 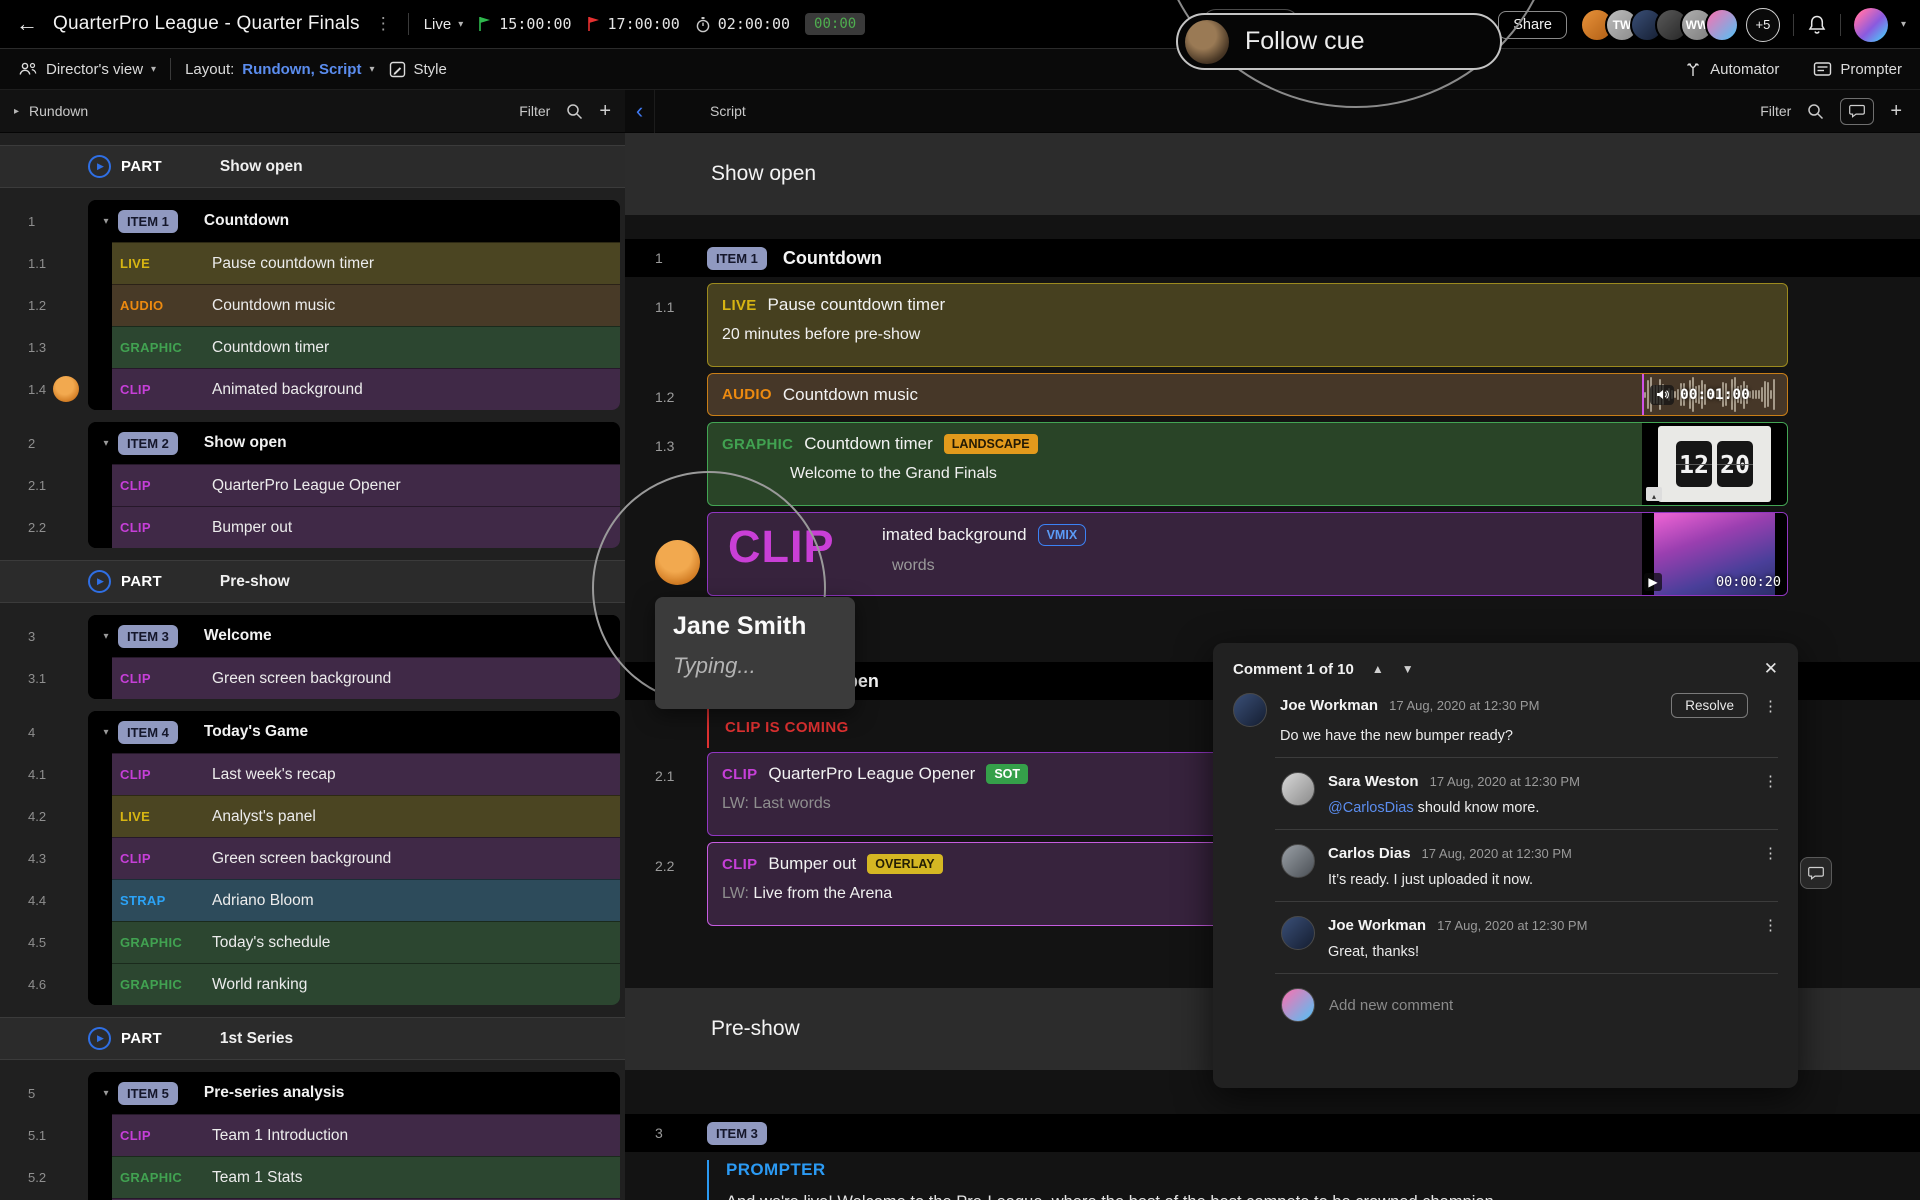 I want to click on add-comment-row: Add new comment, so click(x=1529, y=1005).